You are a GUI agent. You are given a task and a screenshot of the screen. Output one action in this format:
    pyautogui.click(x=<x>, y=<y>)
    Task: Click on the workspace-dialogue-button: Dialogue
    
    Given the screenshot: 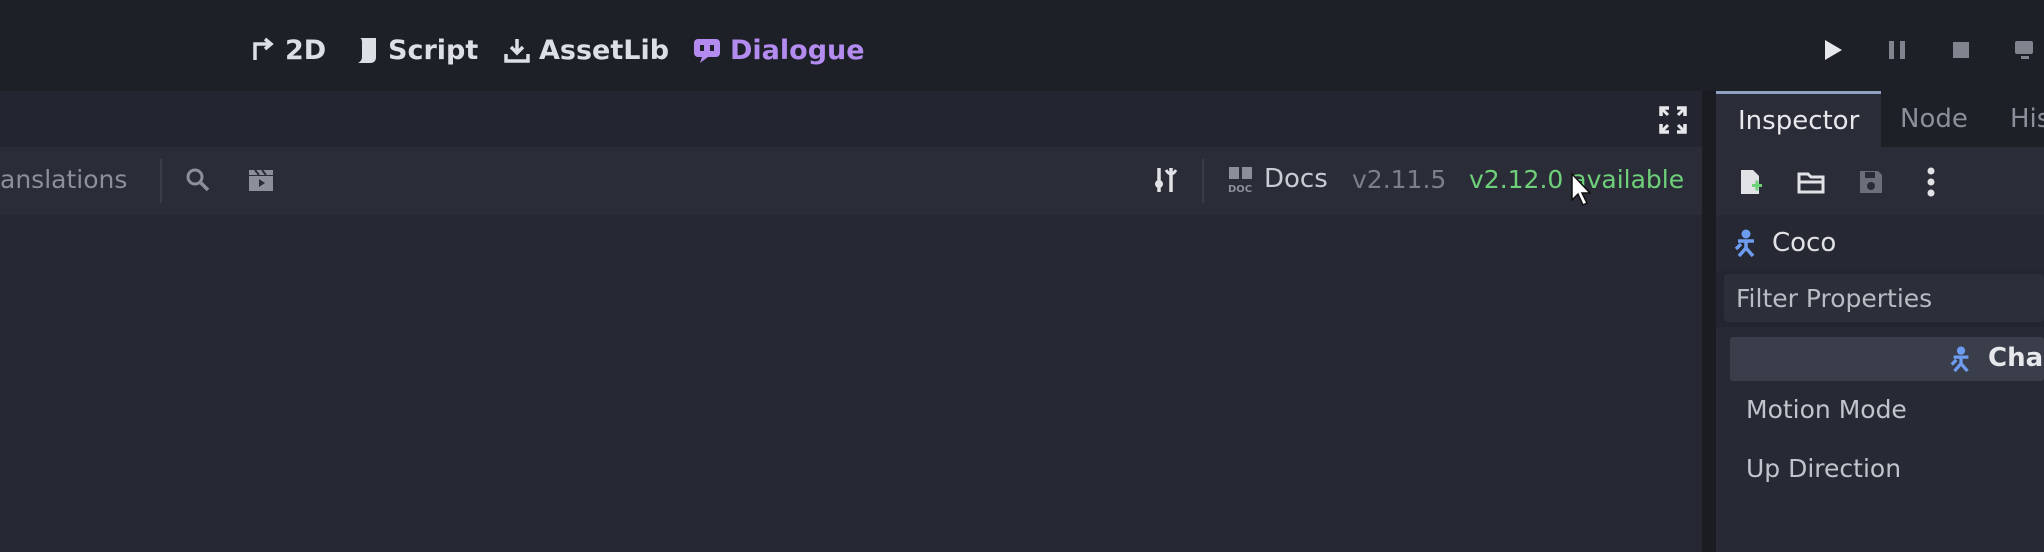 What is the action you would take?
    pyautogui.click(x=778, y=50)
    